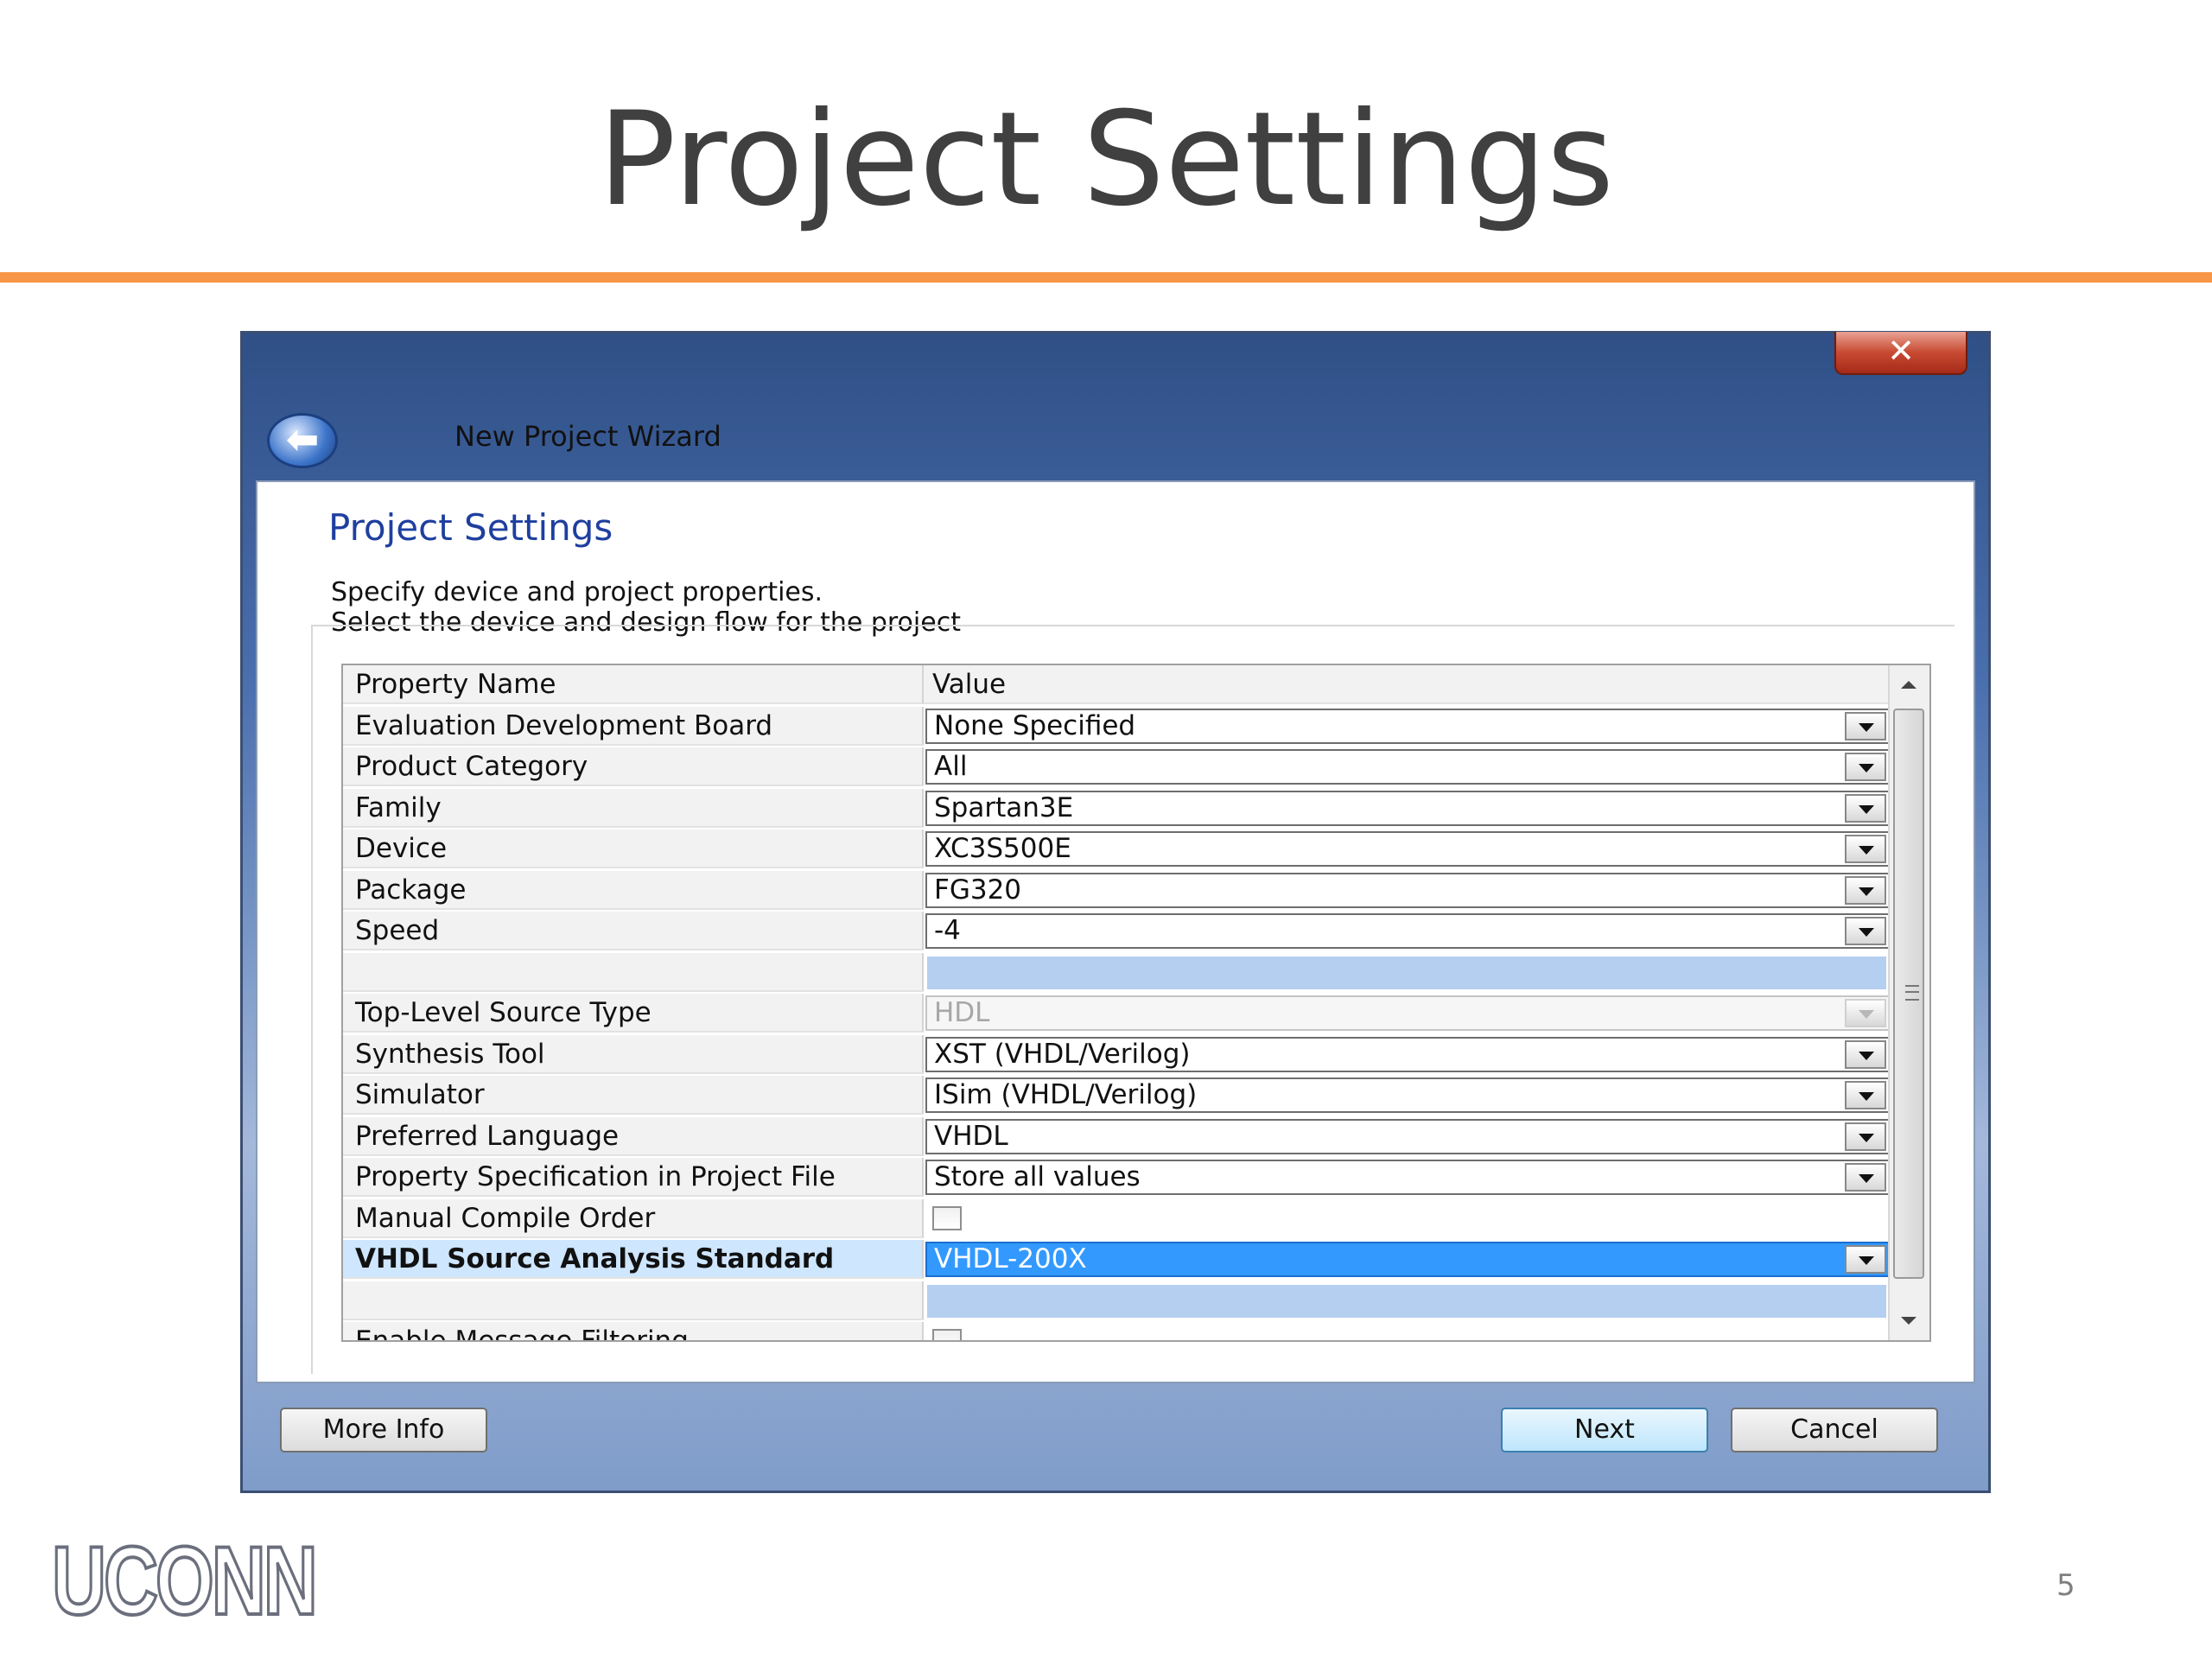  What do you see at coordinates (1407, 1095) in the screenshot?
I see `value-dropdown: ISim (VHDL/Verilog)` at bounding box center [1407, 1095].